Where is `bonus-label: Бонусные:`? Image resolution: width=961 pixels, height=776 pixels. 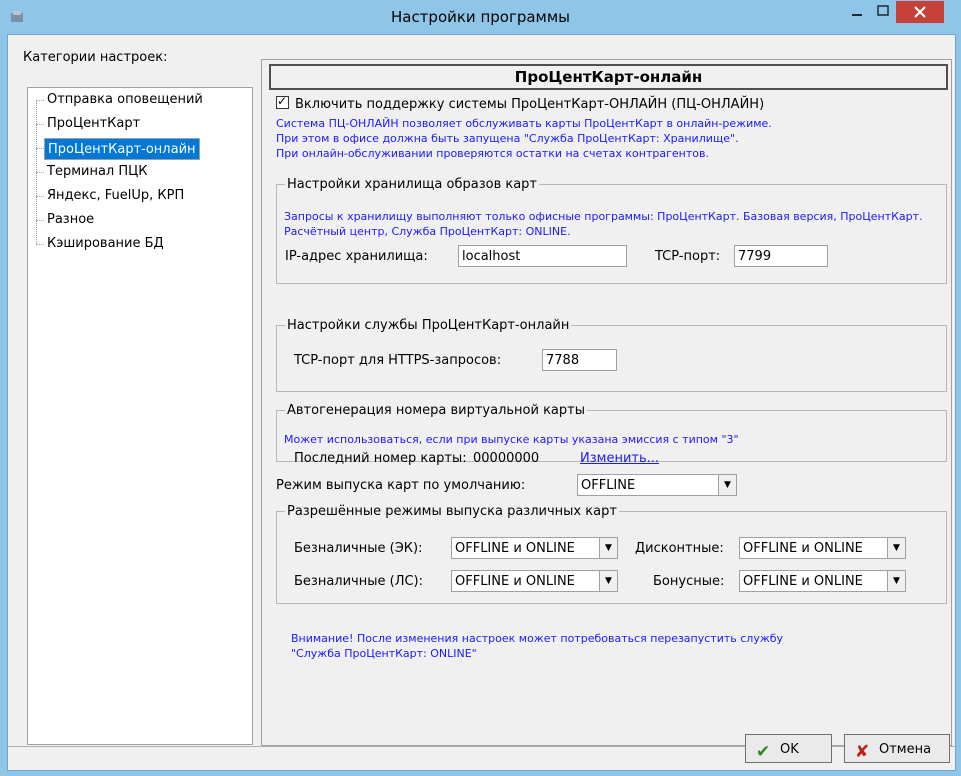 bonus-label: Бонусные: is located at coordinates (689, 581).